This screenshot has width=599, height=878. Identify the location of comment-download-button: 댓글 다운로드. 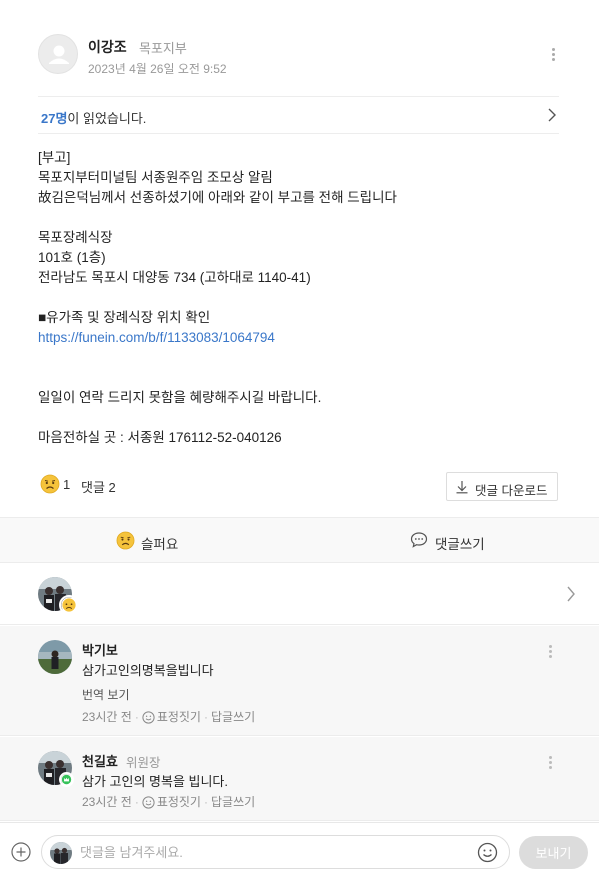
(502, 486).